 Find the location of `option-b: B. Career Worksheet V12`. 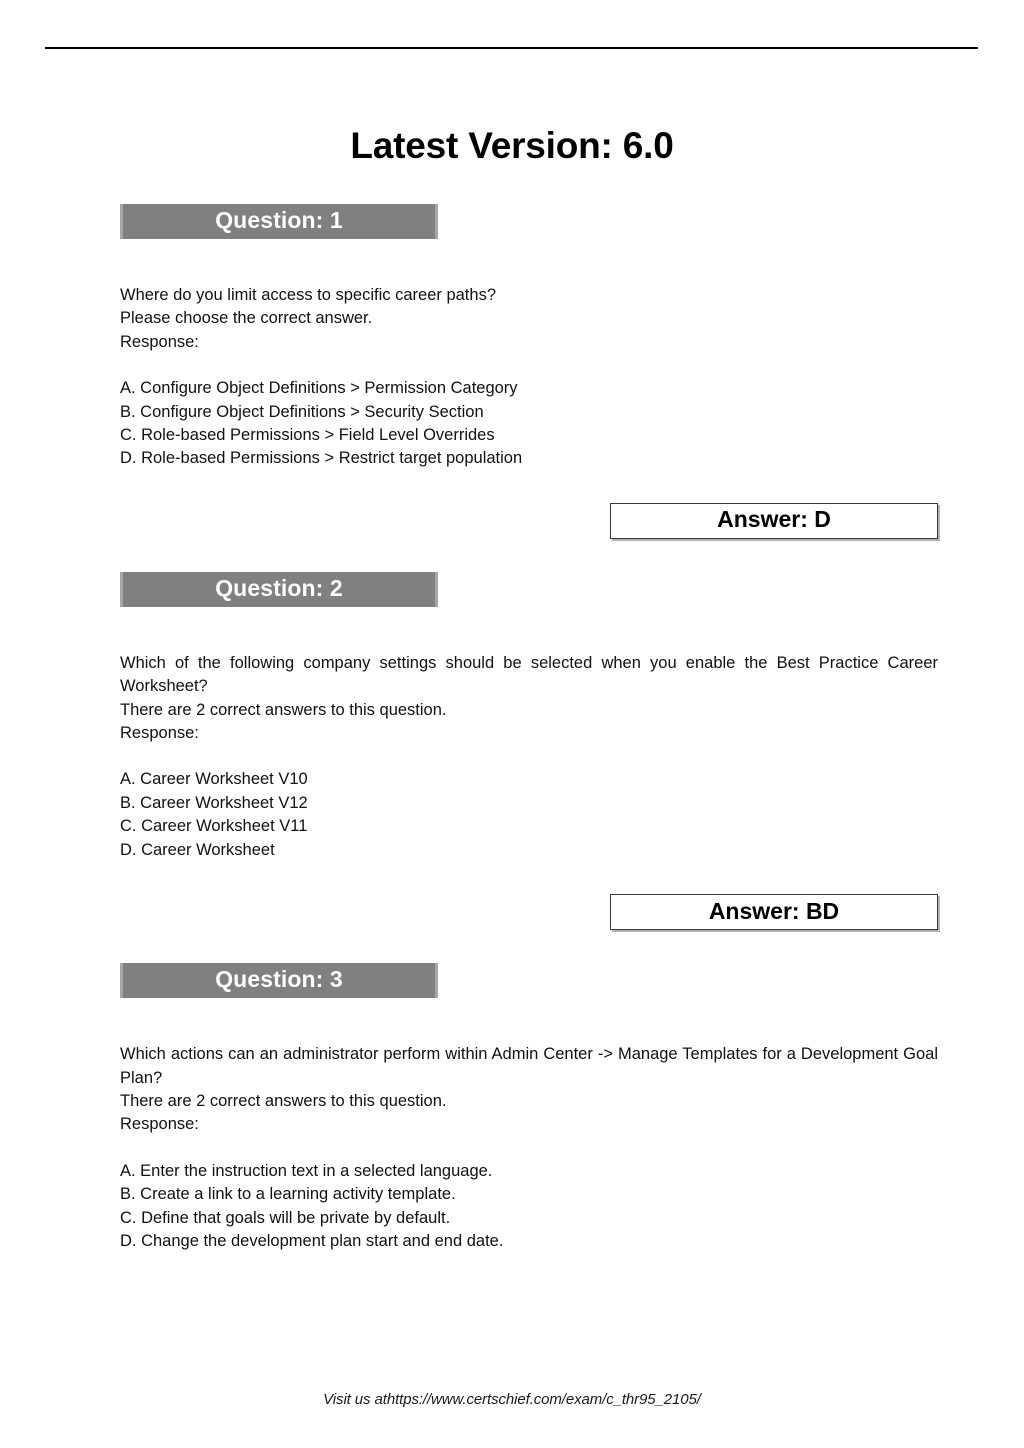

option-b: B. Career Worksheet V12 is located at coordinates (214, 802).